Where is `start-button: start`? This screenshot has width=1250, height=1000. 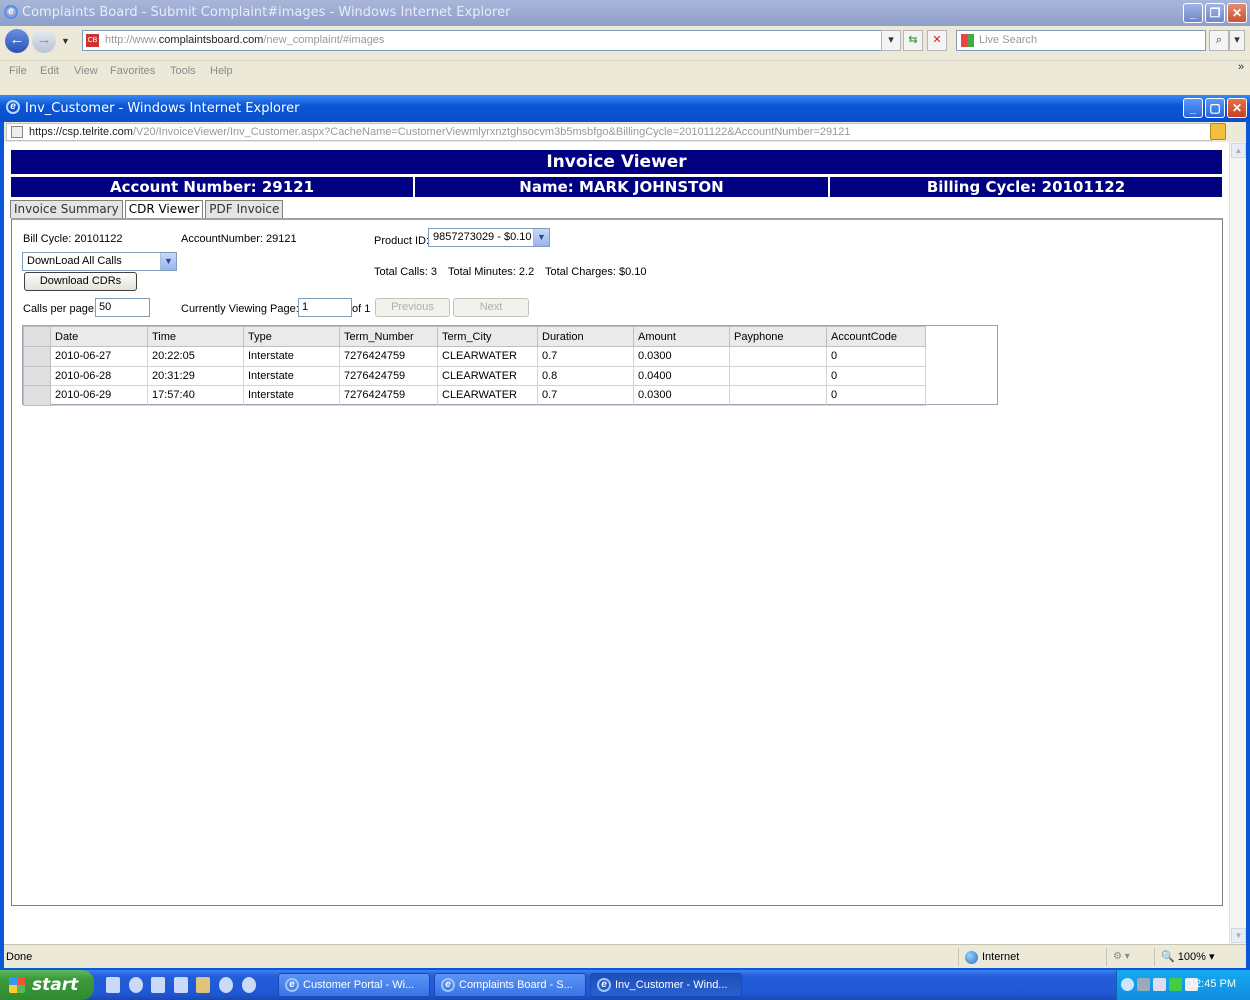 start-button: start is located at coordinates (47, 985).